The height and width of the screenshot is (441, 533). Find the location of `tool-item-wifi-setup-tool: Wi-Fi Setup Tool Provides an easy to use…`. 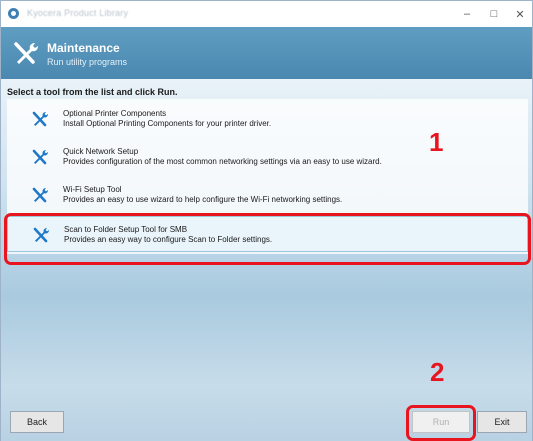

tool-item-wifi-setup-tool: Wi-Fi Setup Tool Provides an easy to use… is located at coordinates (267, 195).